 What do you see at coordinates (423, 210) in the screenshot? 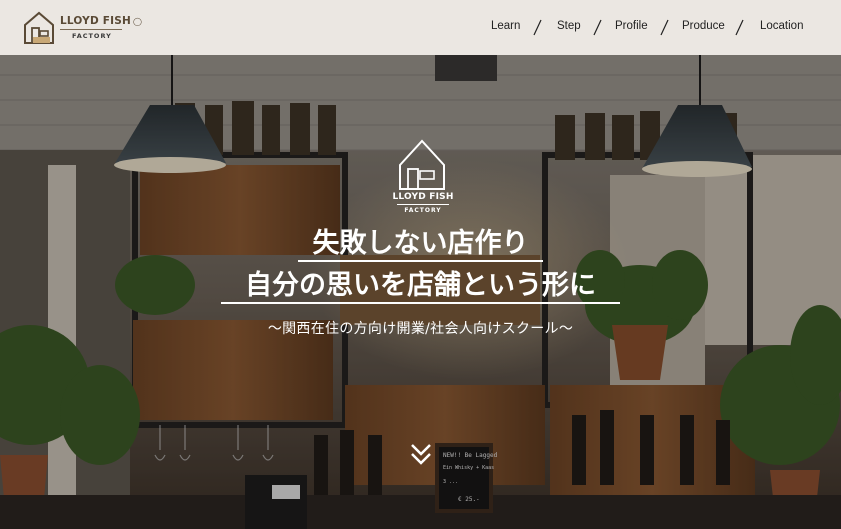
I see `hero-logo-sub-text: FACTORY` at bounding box center [423, 210].